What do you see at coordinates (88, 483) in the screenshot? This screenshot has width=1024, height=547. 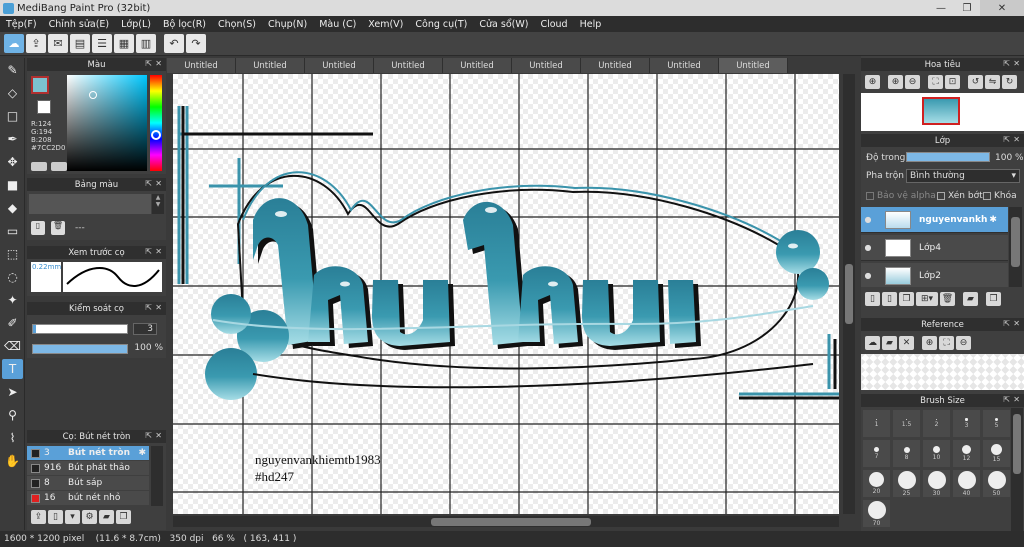 I see `brush-item: 8 Bút sáp` at bounding box center [88, 483].